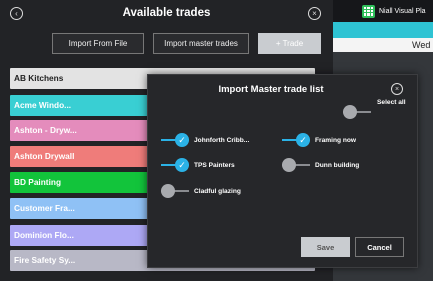 The width and height of the screenshot is (433, 281). What do you see at coordinates (289, 43) in the screenshot?
I see `add-trade-button: + Trade` at bounding box center [289, 43].